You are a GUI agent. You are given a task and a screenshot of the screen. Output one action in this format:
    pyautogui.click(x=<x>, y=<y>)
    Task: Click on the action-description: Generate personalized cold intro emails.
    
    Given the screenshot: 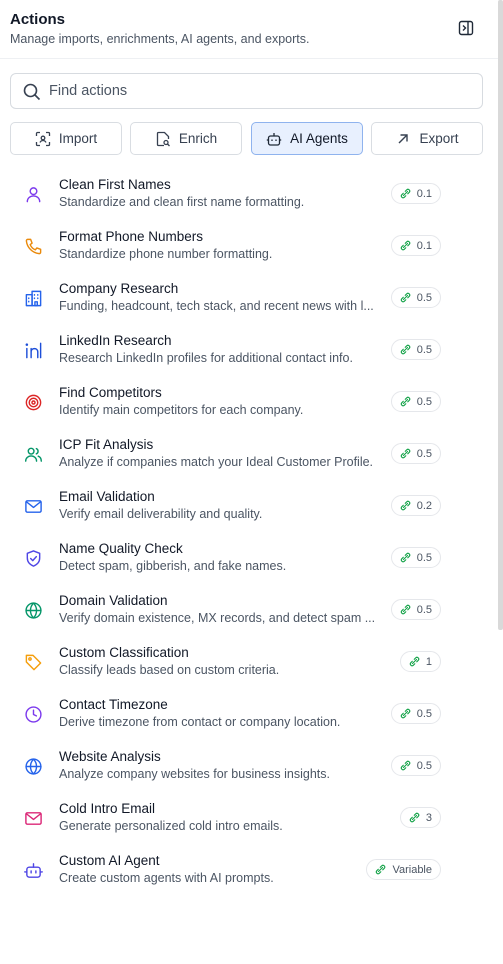 What is the action you would take?
    pyautogui.click(x=171, y=826)
    